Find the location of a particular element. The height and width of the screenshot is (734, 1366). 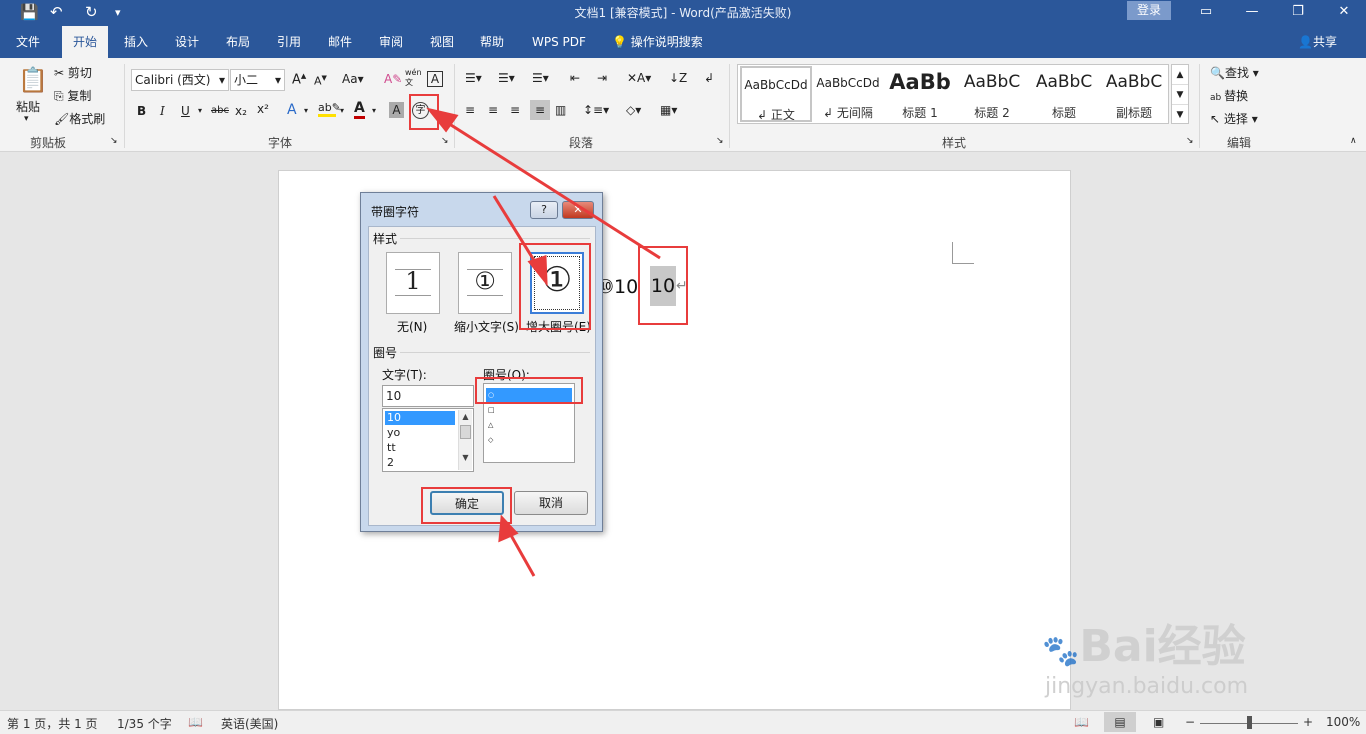

style-option-none: 1 is located at coordinates (413, 283).